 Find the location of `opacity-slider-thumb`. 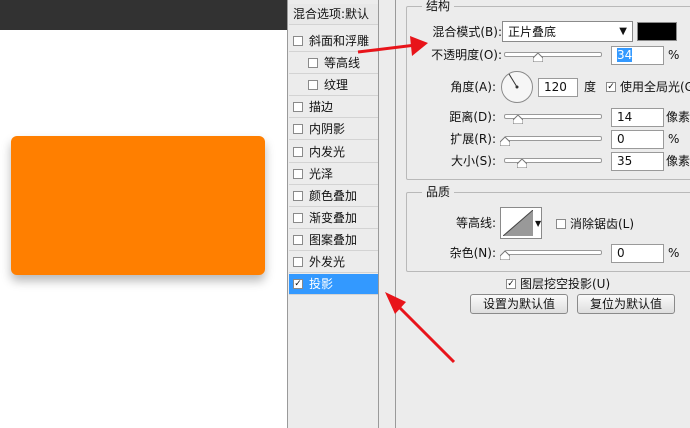

opacity-slider-thumb is located at coordinates (538, 57).